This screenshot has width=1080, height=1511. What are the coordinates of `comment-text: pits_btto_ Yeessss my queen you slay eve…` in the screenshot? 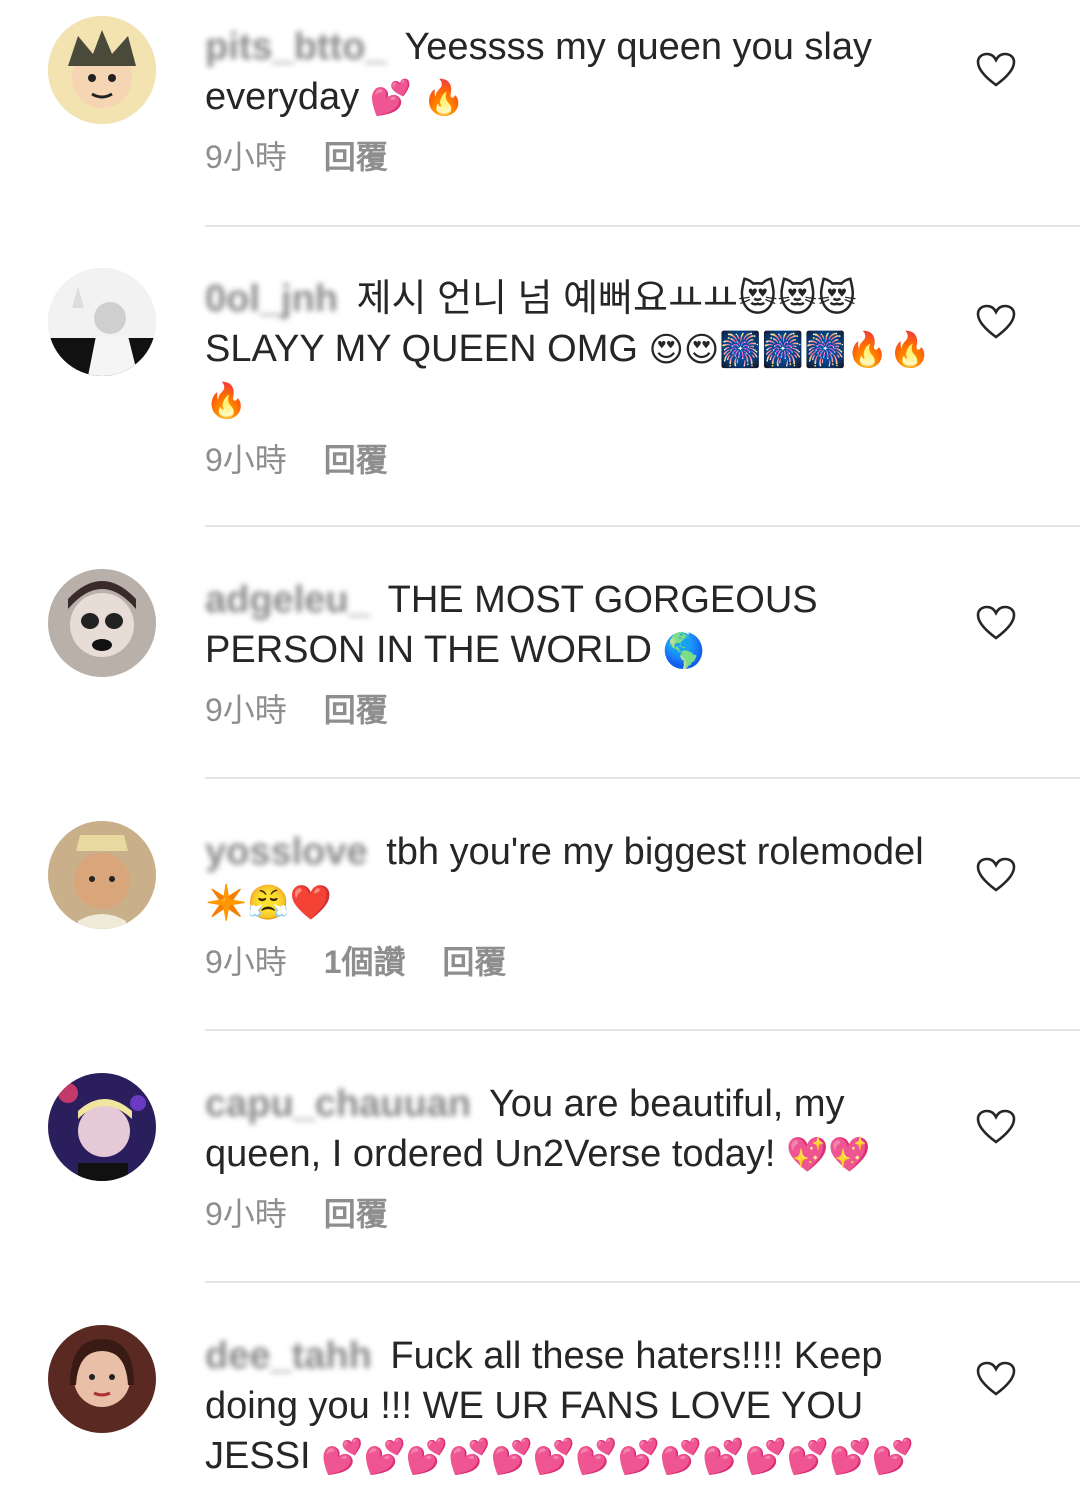 It's located at (575, 72).